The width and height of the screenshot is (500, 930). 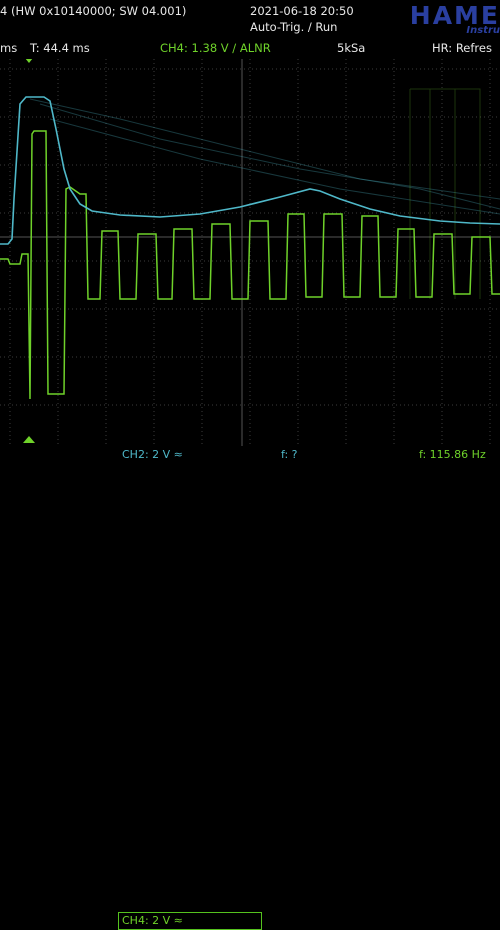 What do you see at coordinates (190, 921) in the screenshot?
I see `ch4-scale-box: CH4: 2 V ≈` at bounding box center [190, 921].